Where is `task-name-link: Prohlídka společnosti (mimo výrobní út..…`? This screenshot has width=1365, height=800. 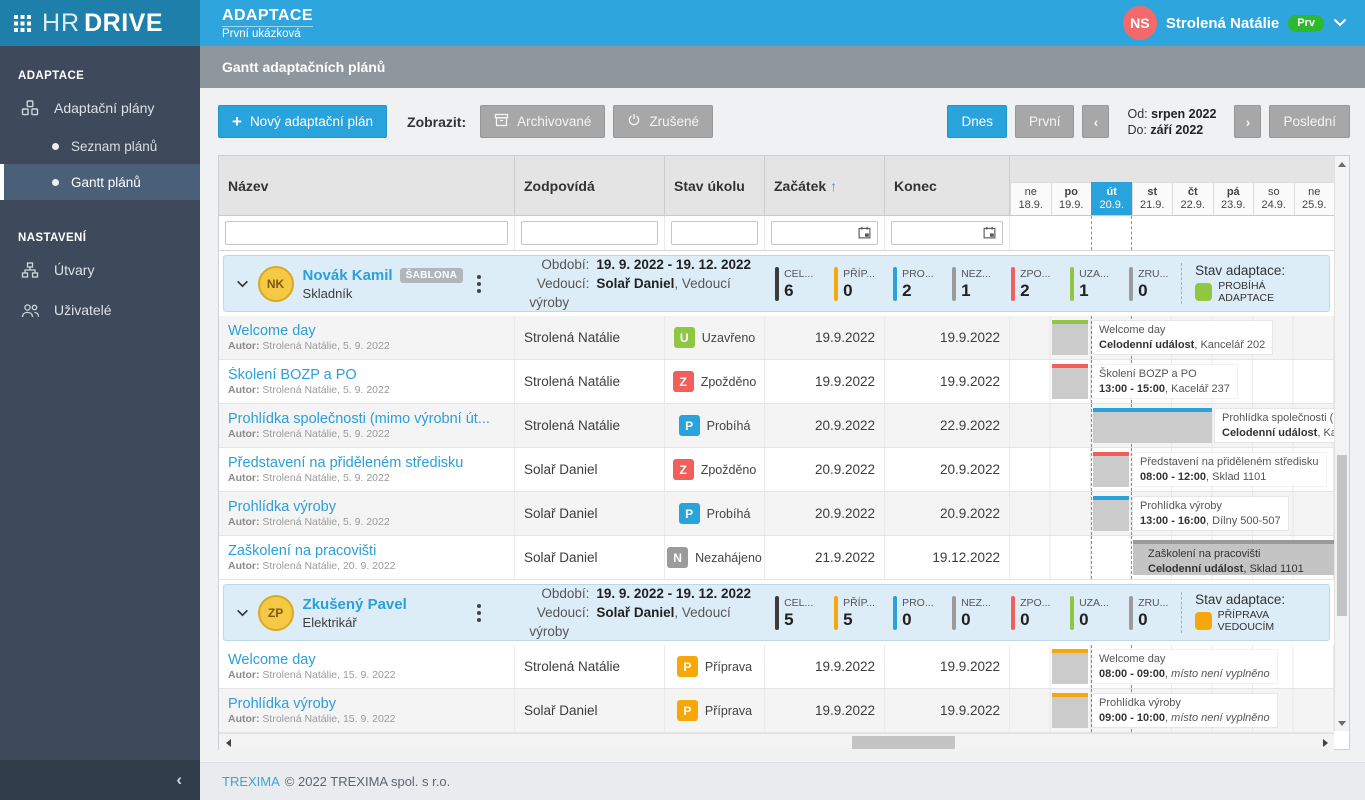 task-name-link: Prohlídka společnosti (mimo výrobní út..… is located at coordinates (366, 419).